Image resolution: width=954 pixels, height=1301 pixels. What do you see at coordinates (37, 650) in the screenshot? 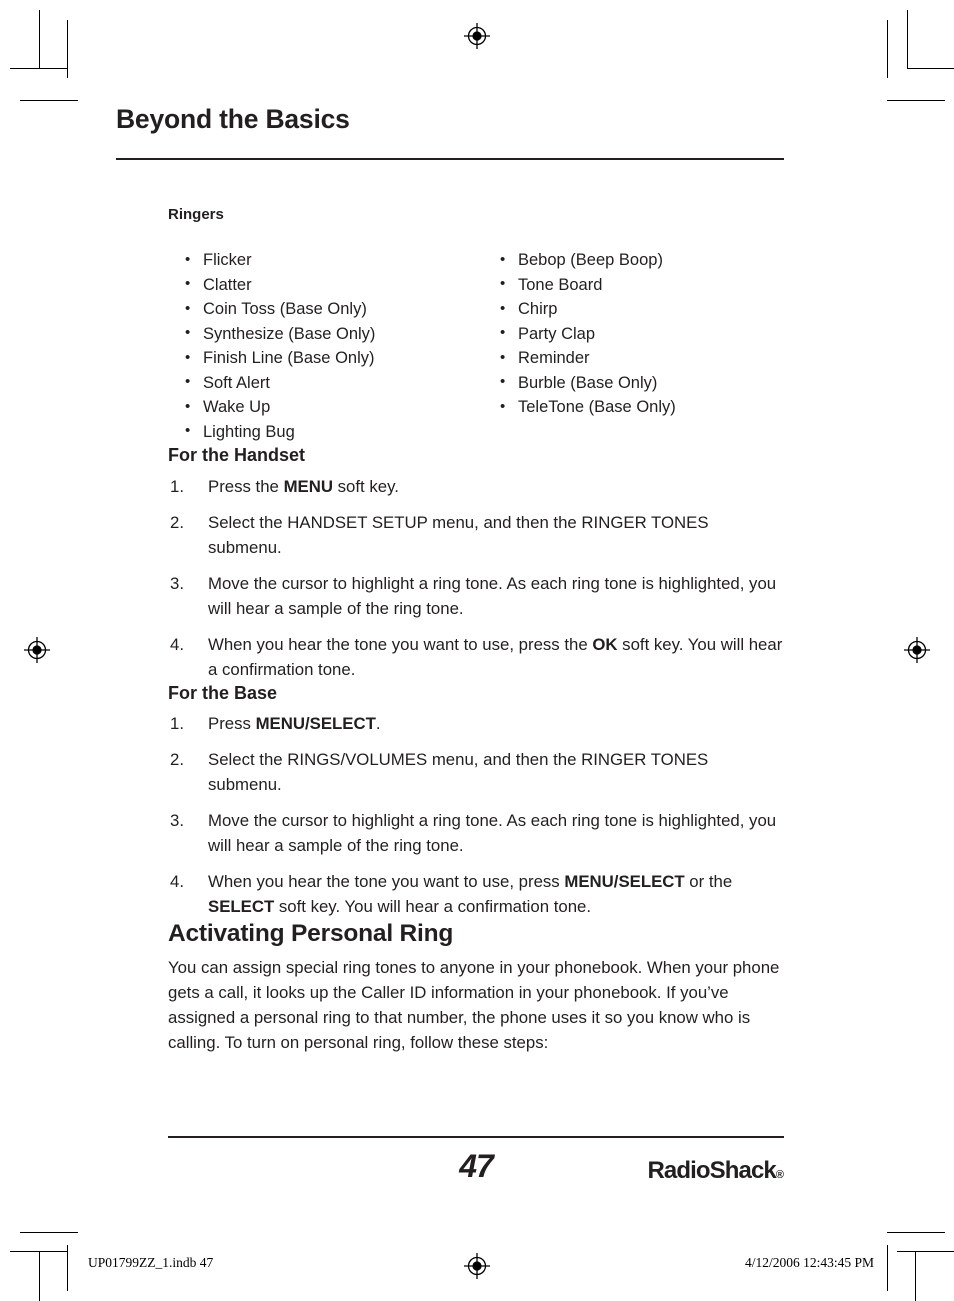
I see `registration-mark-left` at bounding box center [37, 650].